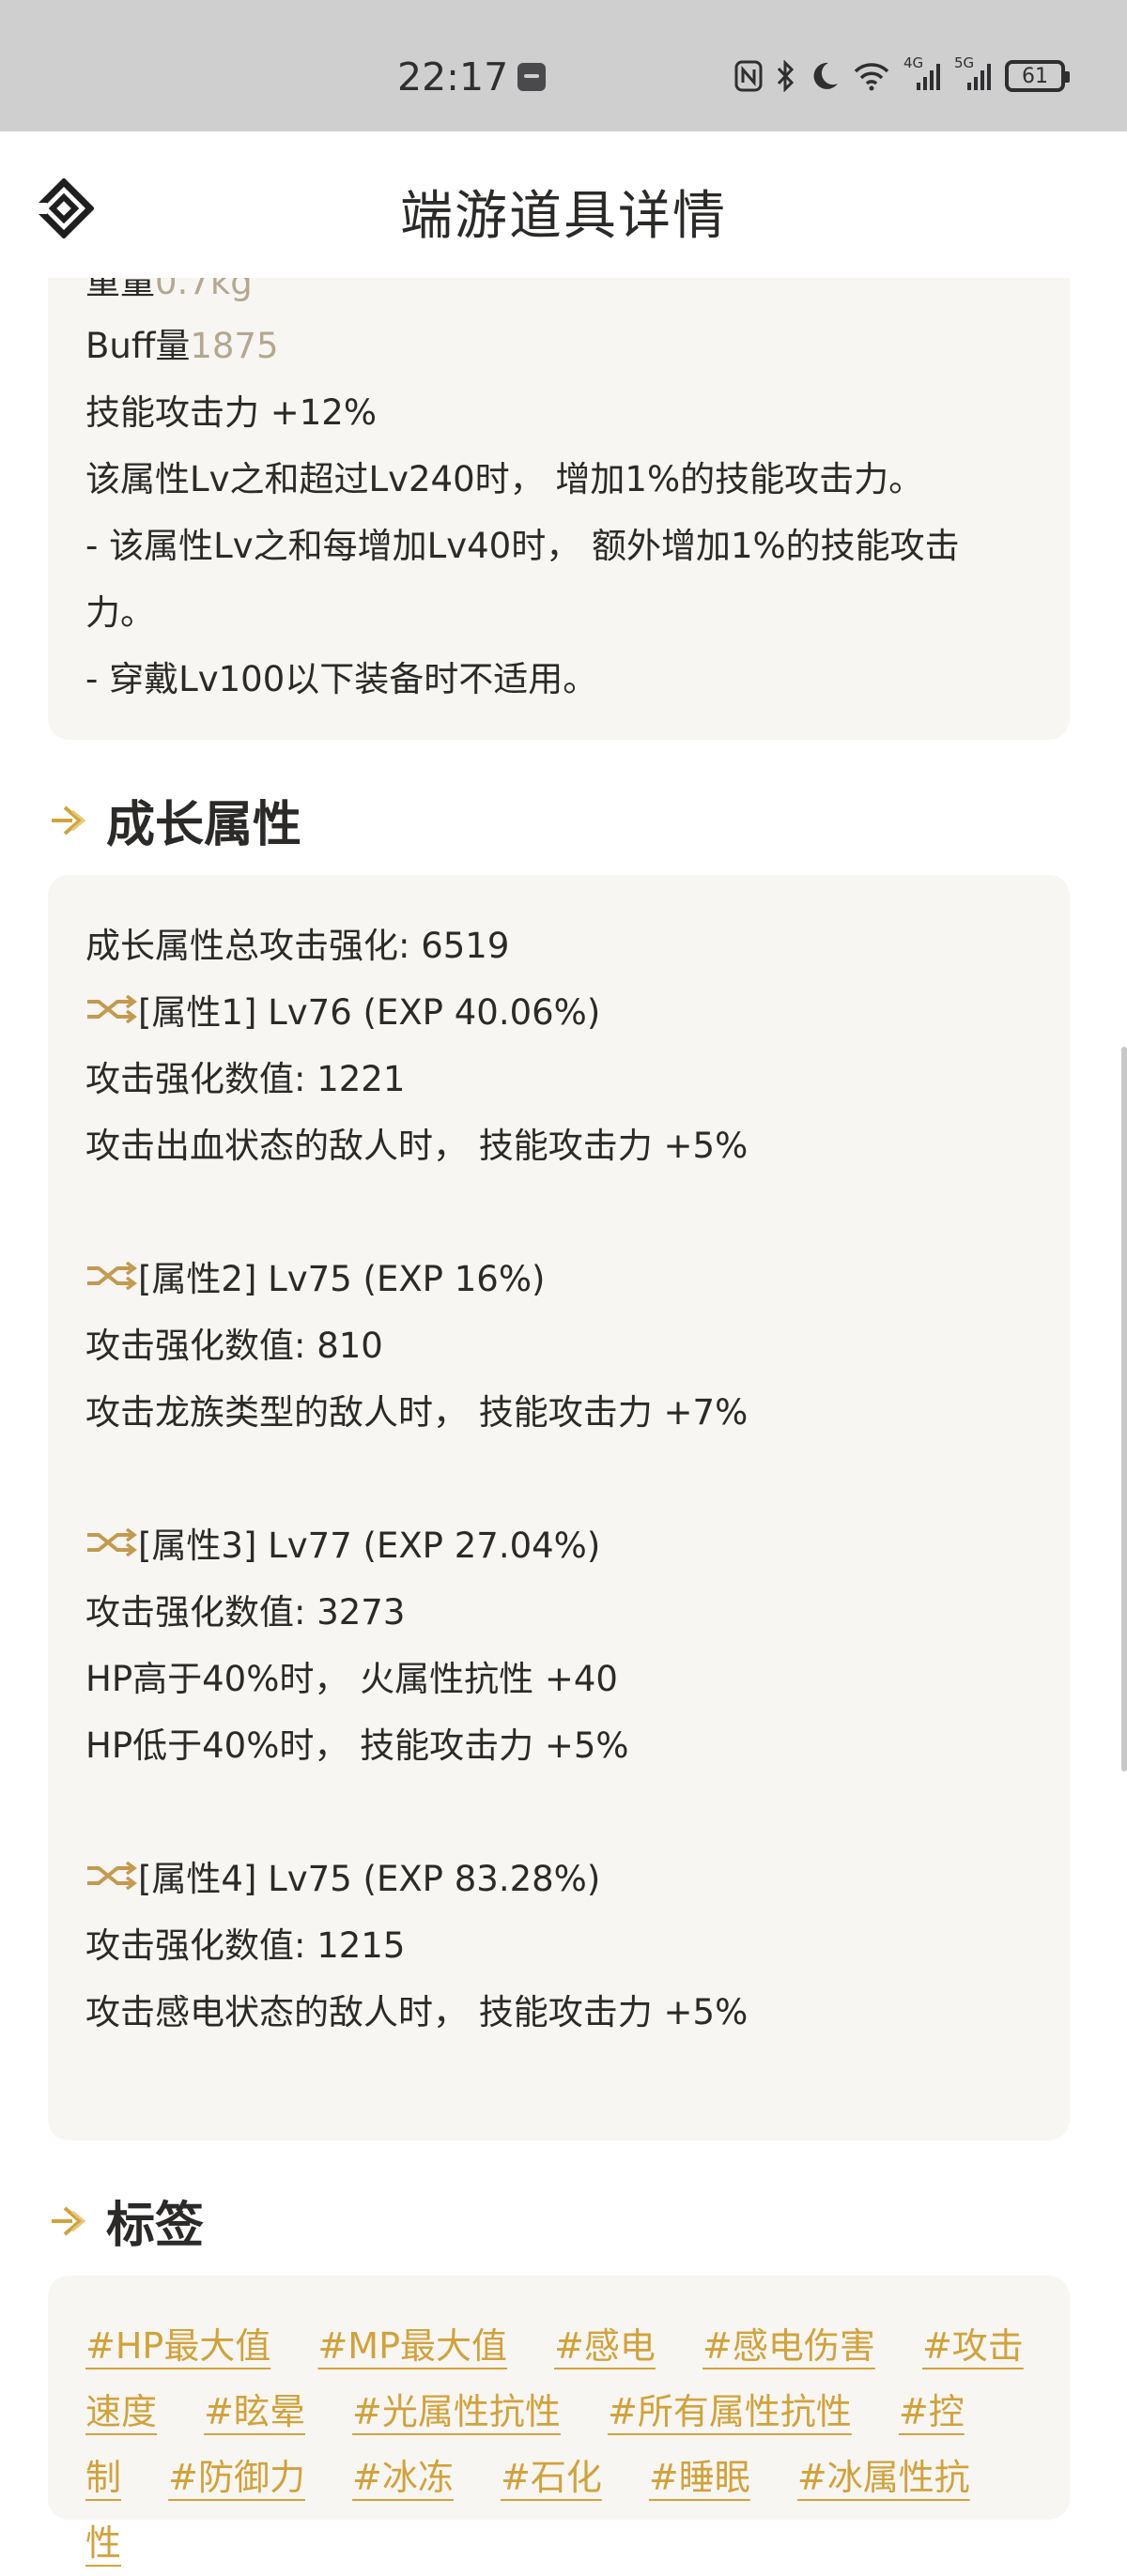 The height and width of the screenshot is (2576, 1127). I want to click on tags-section-header: 标签, so click(126, 2221).